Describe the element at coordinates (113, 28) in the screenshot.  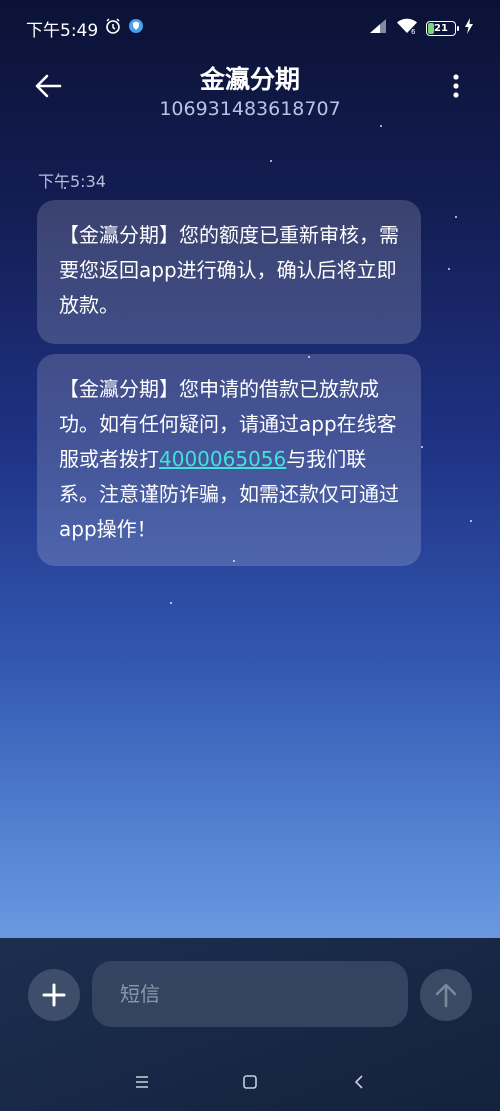
I see `alarm-icon` at that location.